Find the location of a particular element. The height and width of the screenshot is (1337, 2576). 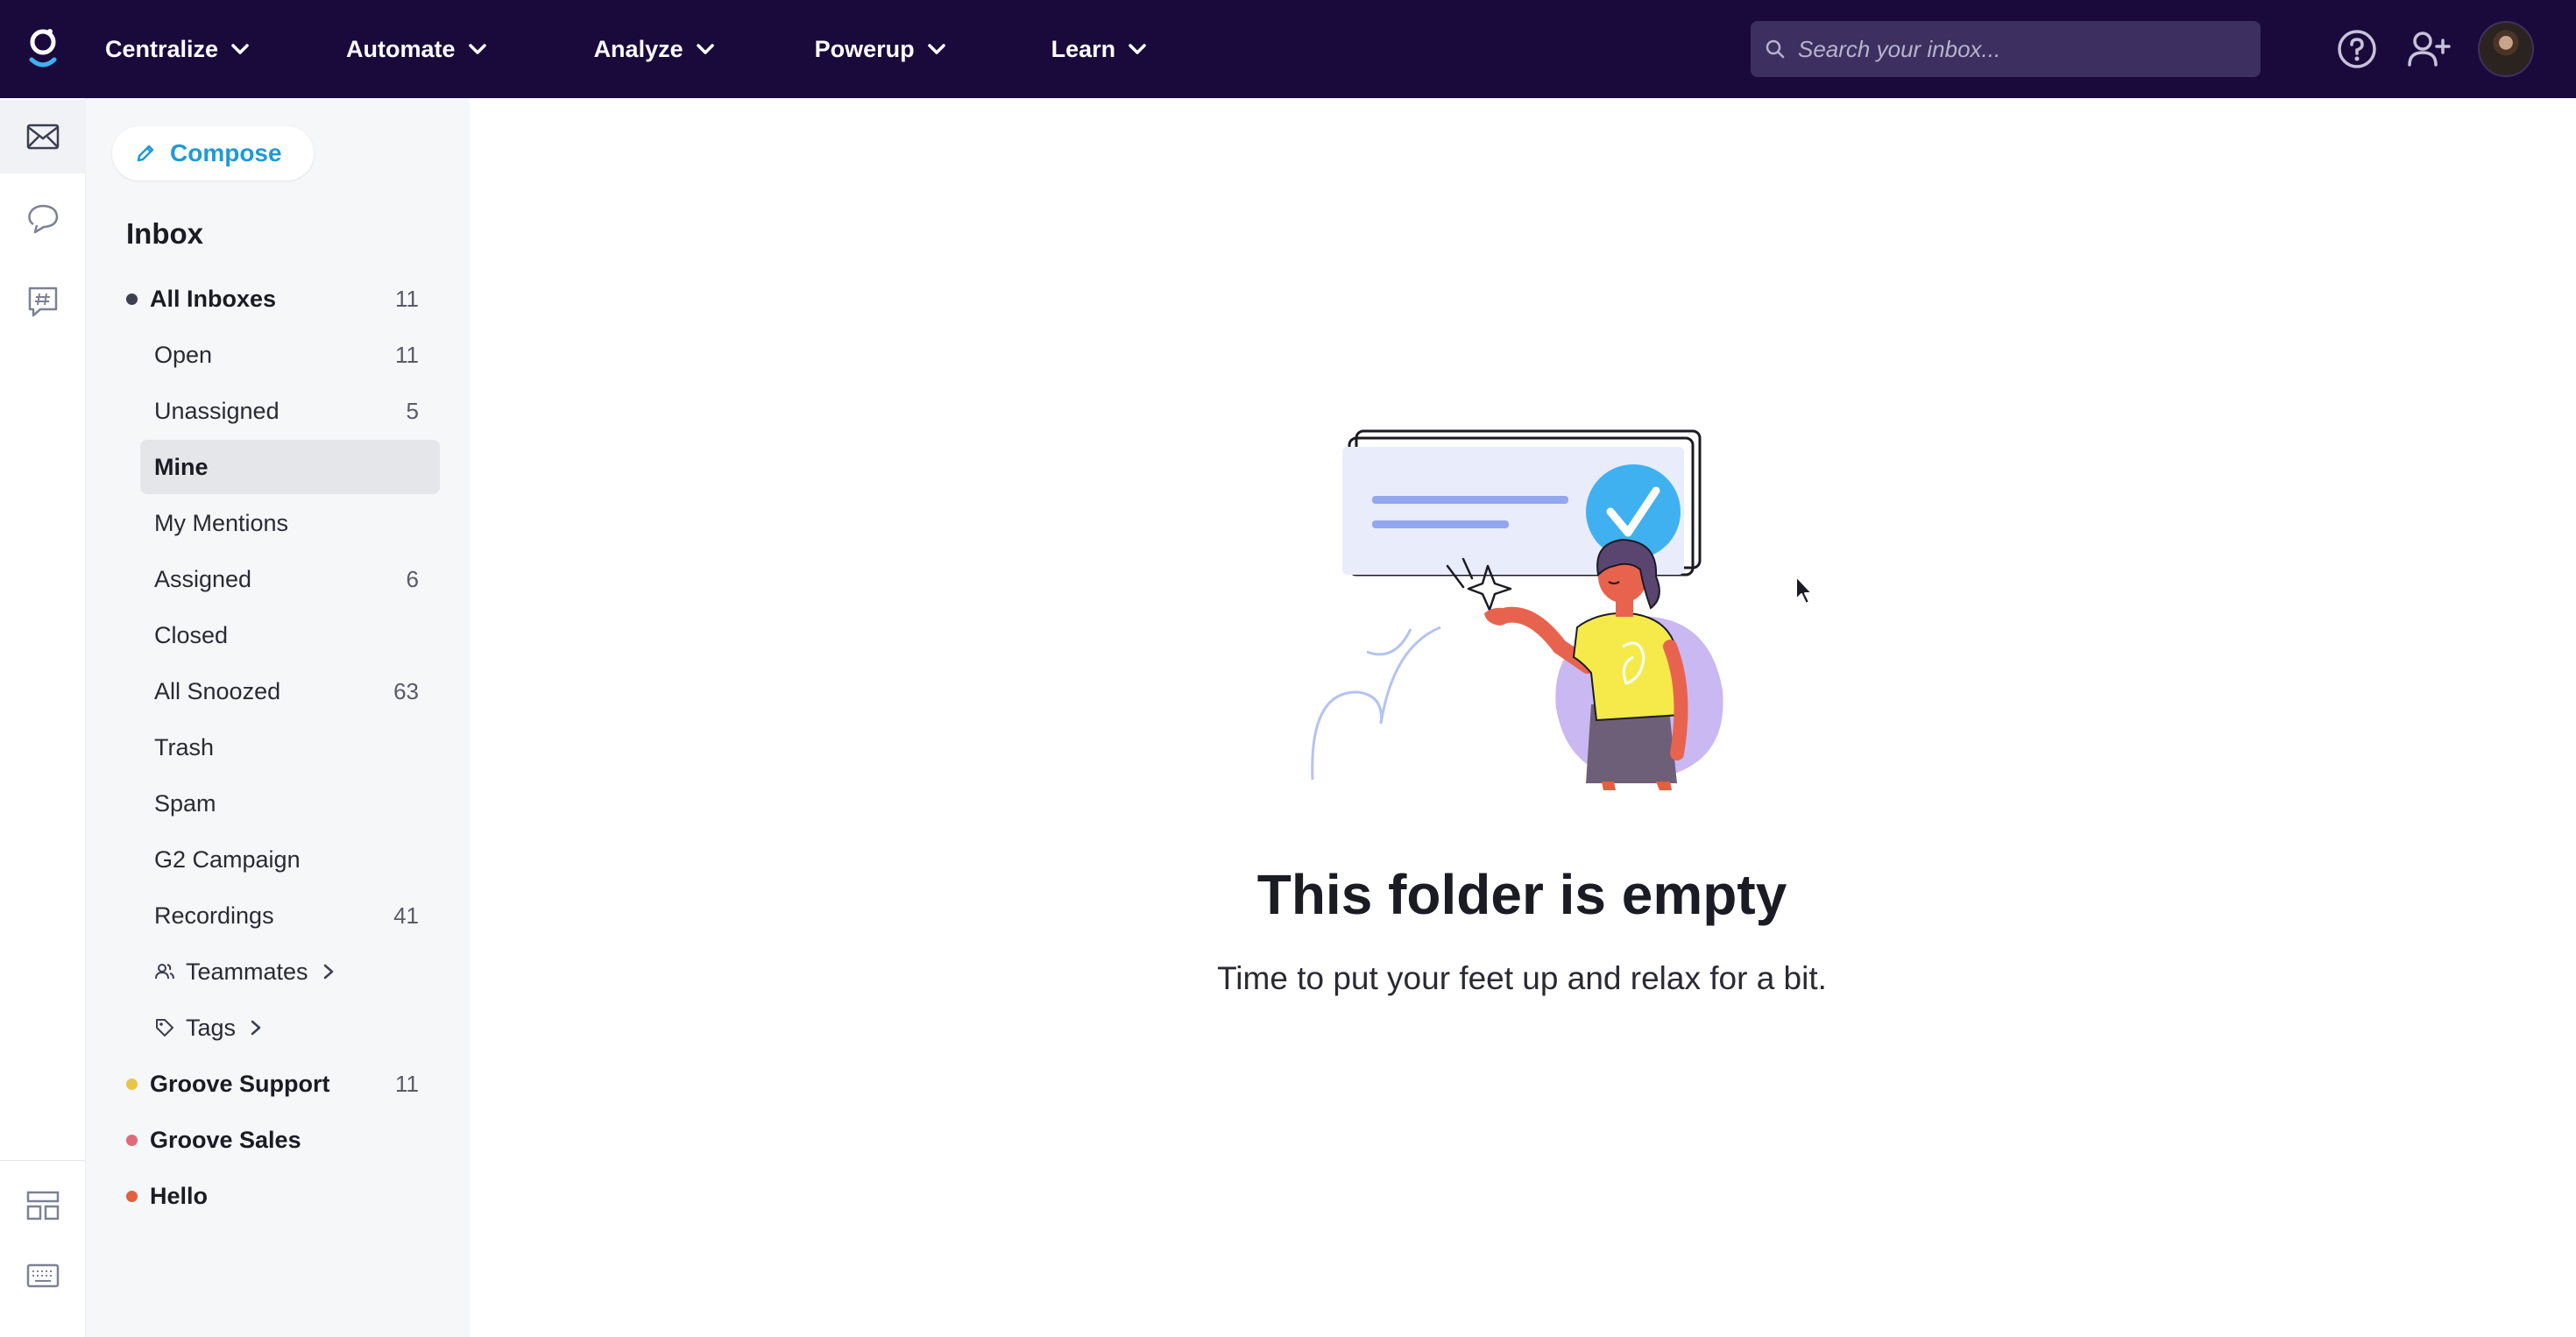

rail-chat-button is located at coordinates (43, 219).